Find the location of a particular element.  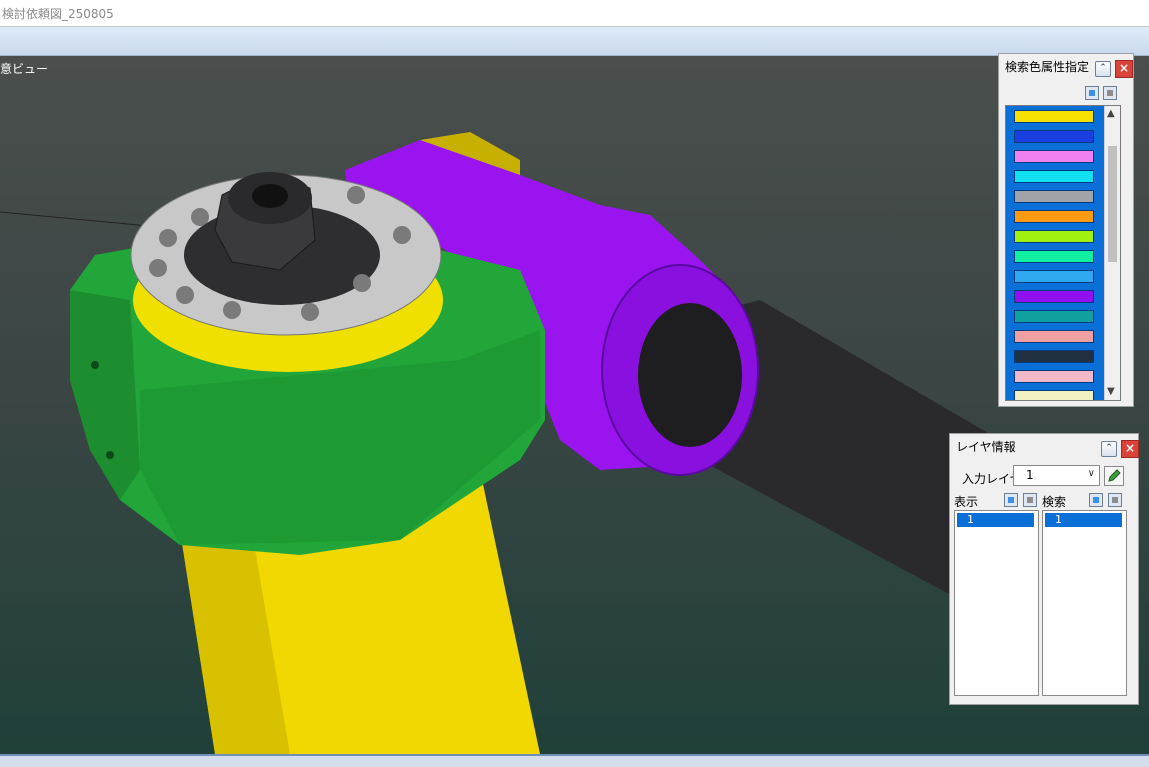

panel-header: レイヤ情報 ⌃ × is located at coordinates (1044, 446).